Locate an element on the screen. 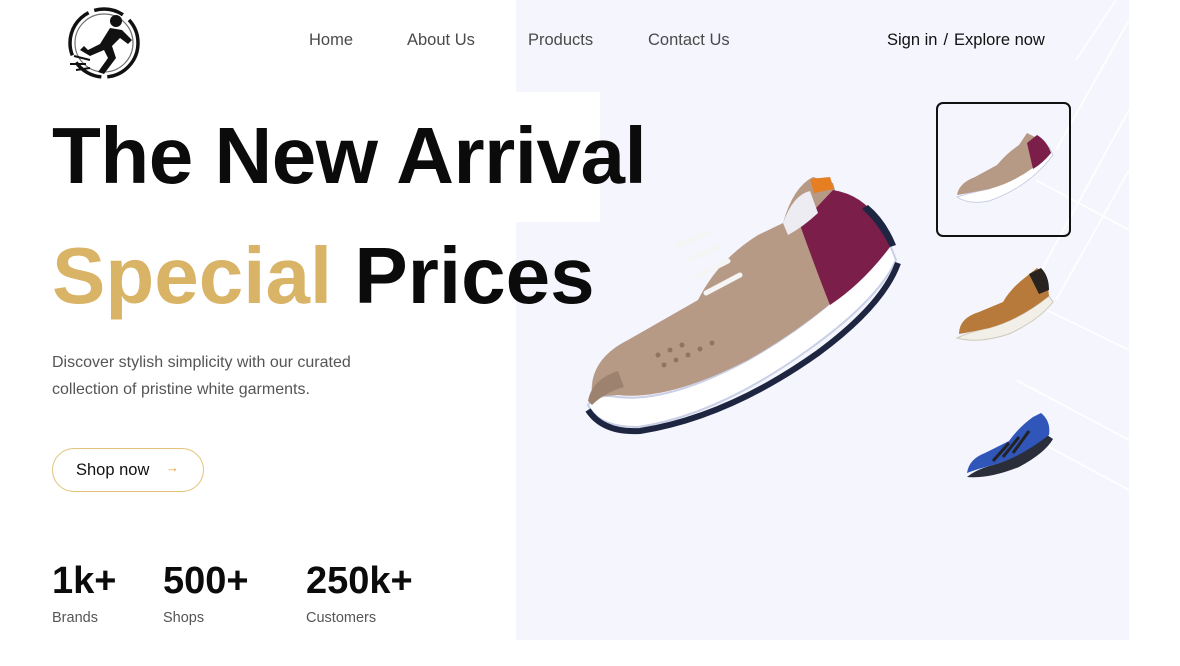  stat-value: 500+ is located at coordinates (206, 581).